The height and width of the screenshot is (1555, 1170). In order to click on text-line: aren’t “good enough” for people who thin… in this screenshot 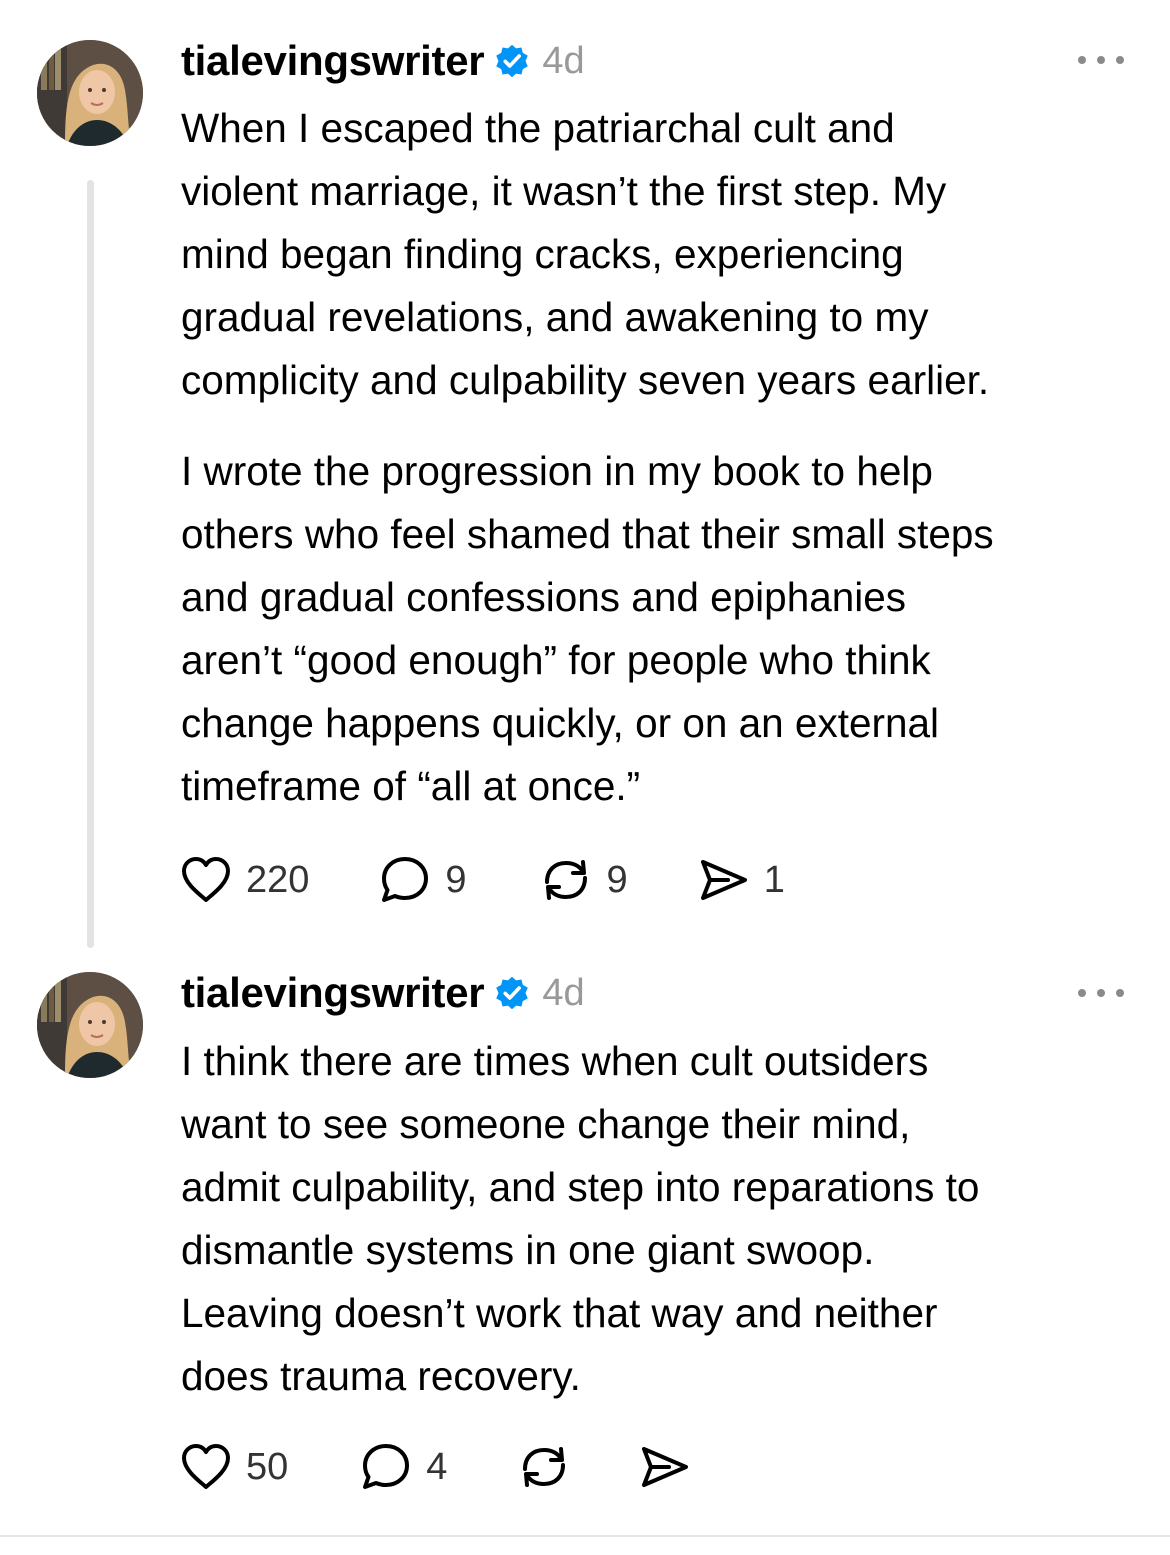, I will do `click(556, 660)`.